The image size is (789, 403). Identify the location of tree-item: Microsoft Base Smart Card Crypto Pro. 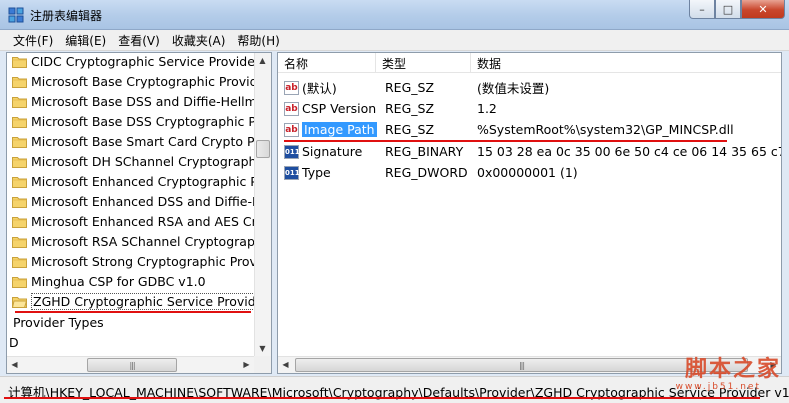
(134, 141).